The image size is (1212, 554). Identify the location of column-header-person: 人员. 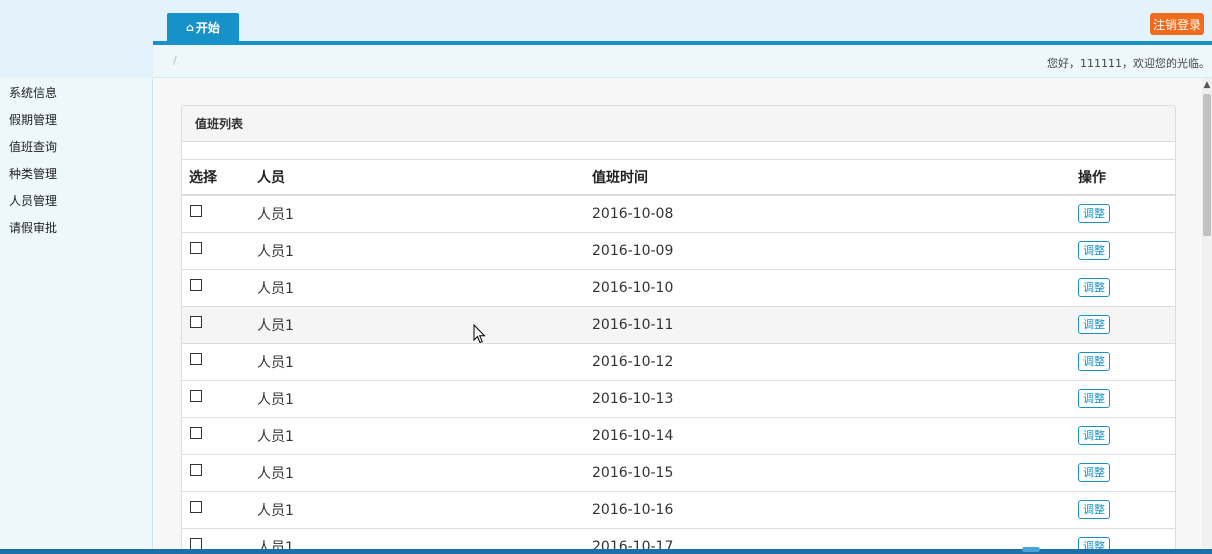
(417, 178).